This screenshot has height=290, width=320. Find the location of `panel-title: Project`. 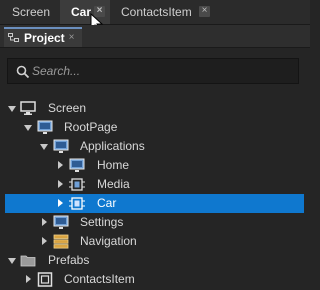

panel-title: Project is located at coordinates (44, 38).